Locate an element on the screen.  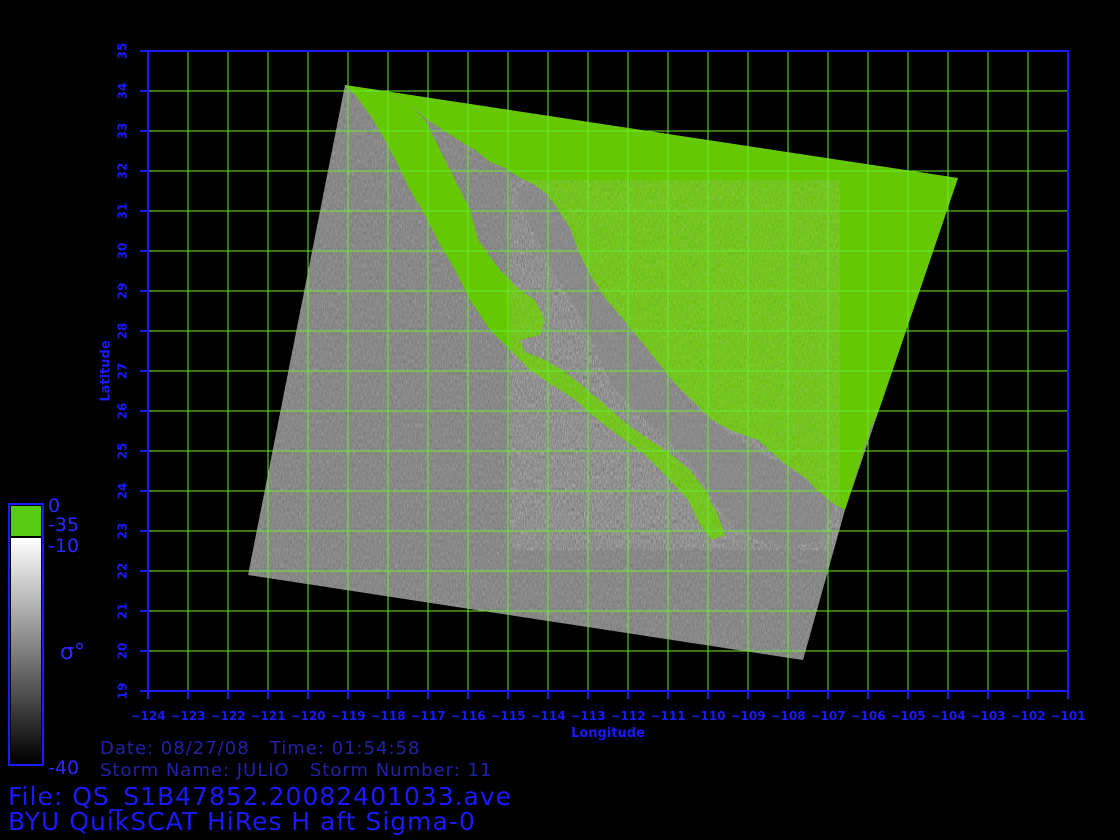
x-tick-label: −118 is located at coordinates (387, 716).